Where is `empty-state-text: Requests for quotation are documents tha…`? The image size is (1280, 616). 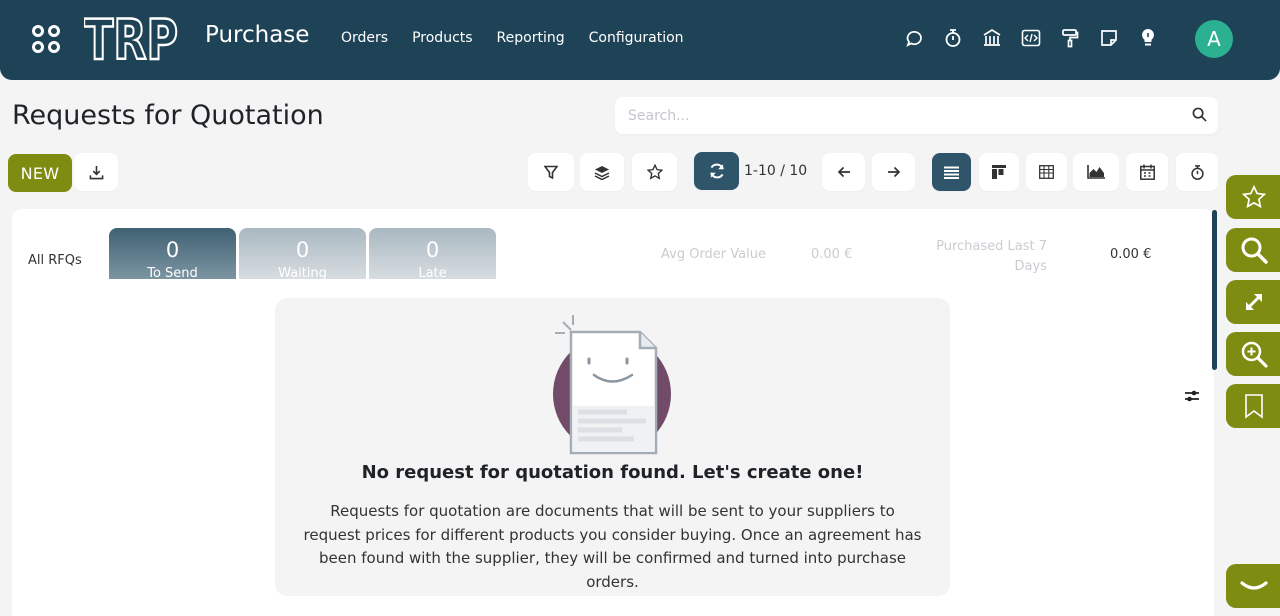 empty-state-text: Requests for quotation are documents tha… is located at coordinates (612, 546).